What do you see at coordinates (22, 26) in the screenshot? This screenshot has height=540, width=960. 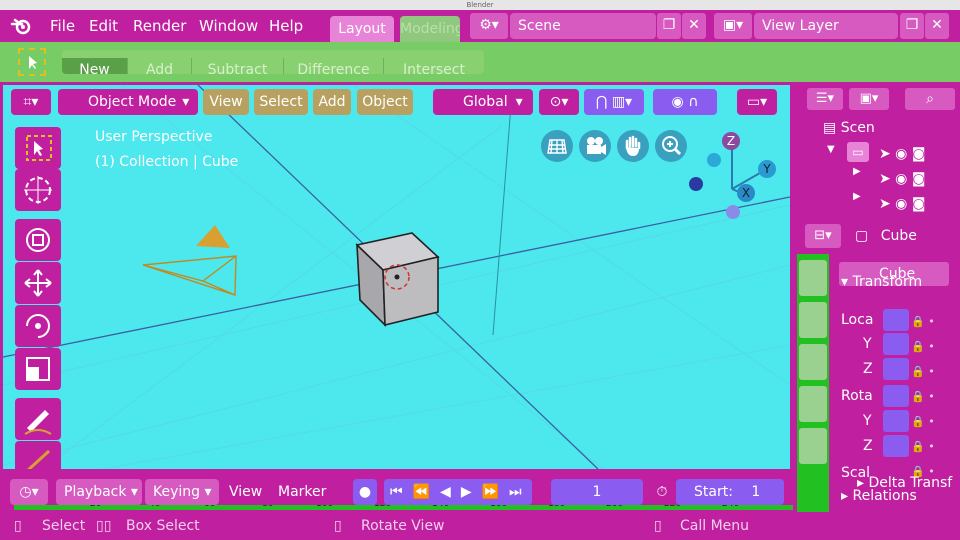 I see `blender-logo-icon` at bounding box center [22, 26].